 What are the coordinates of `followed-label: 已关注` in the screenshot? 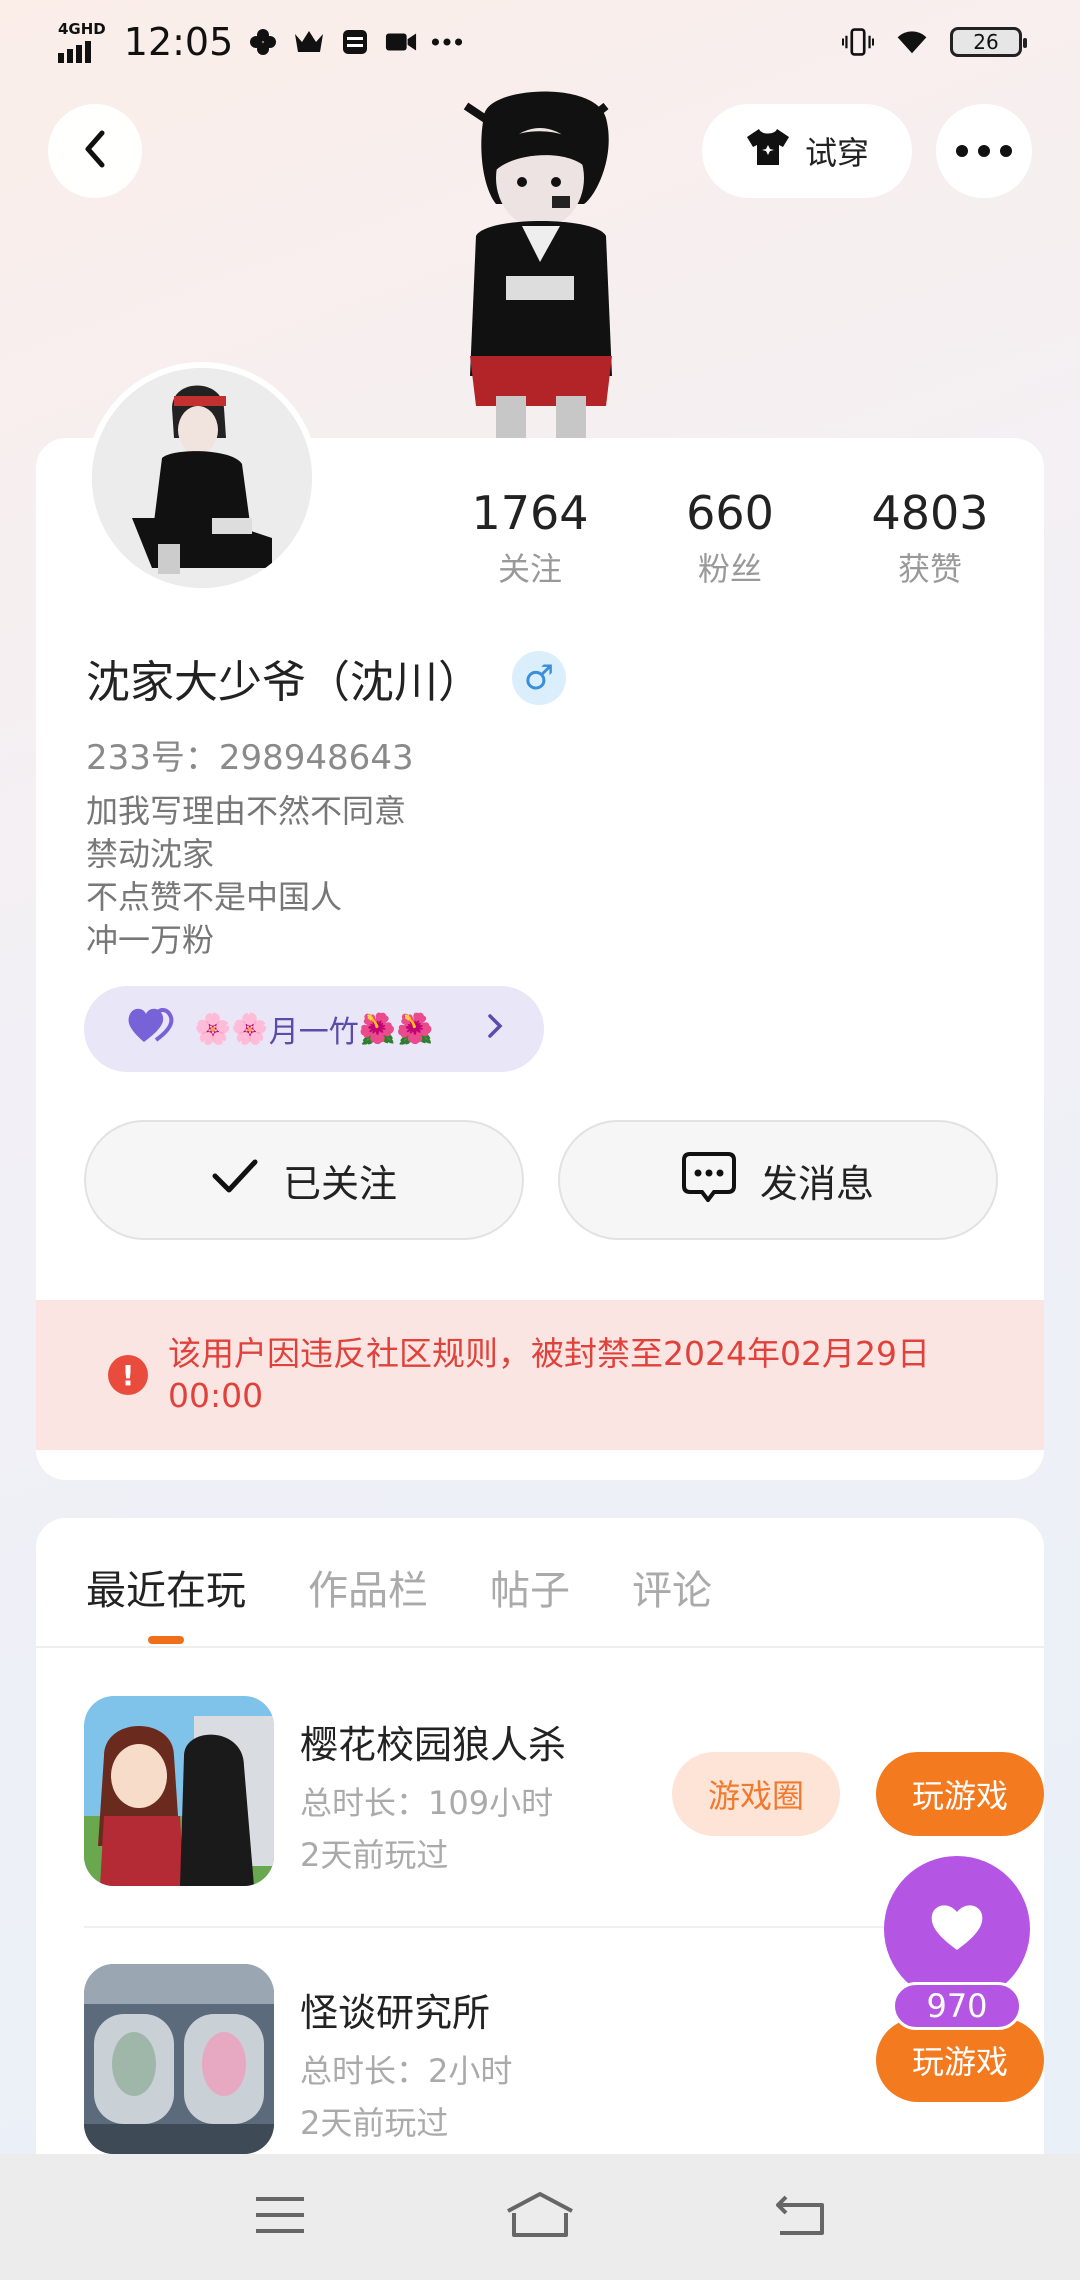 It's located at (339, 1183).